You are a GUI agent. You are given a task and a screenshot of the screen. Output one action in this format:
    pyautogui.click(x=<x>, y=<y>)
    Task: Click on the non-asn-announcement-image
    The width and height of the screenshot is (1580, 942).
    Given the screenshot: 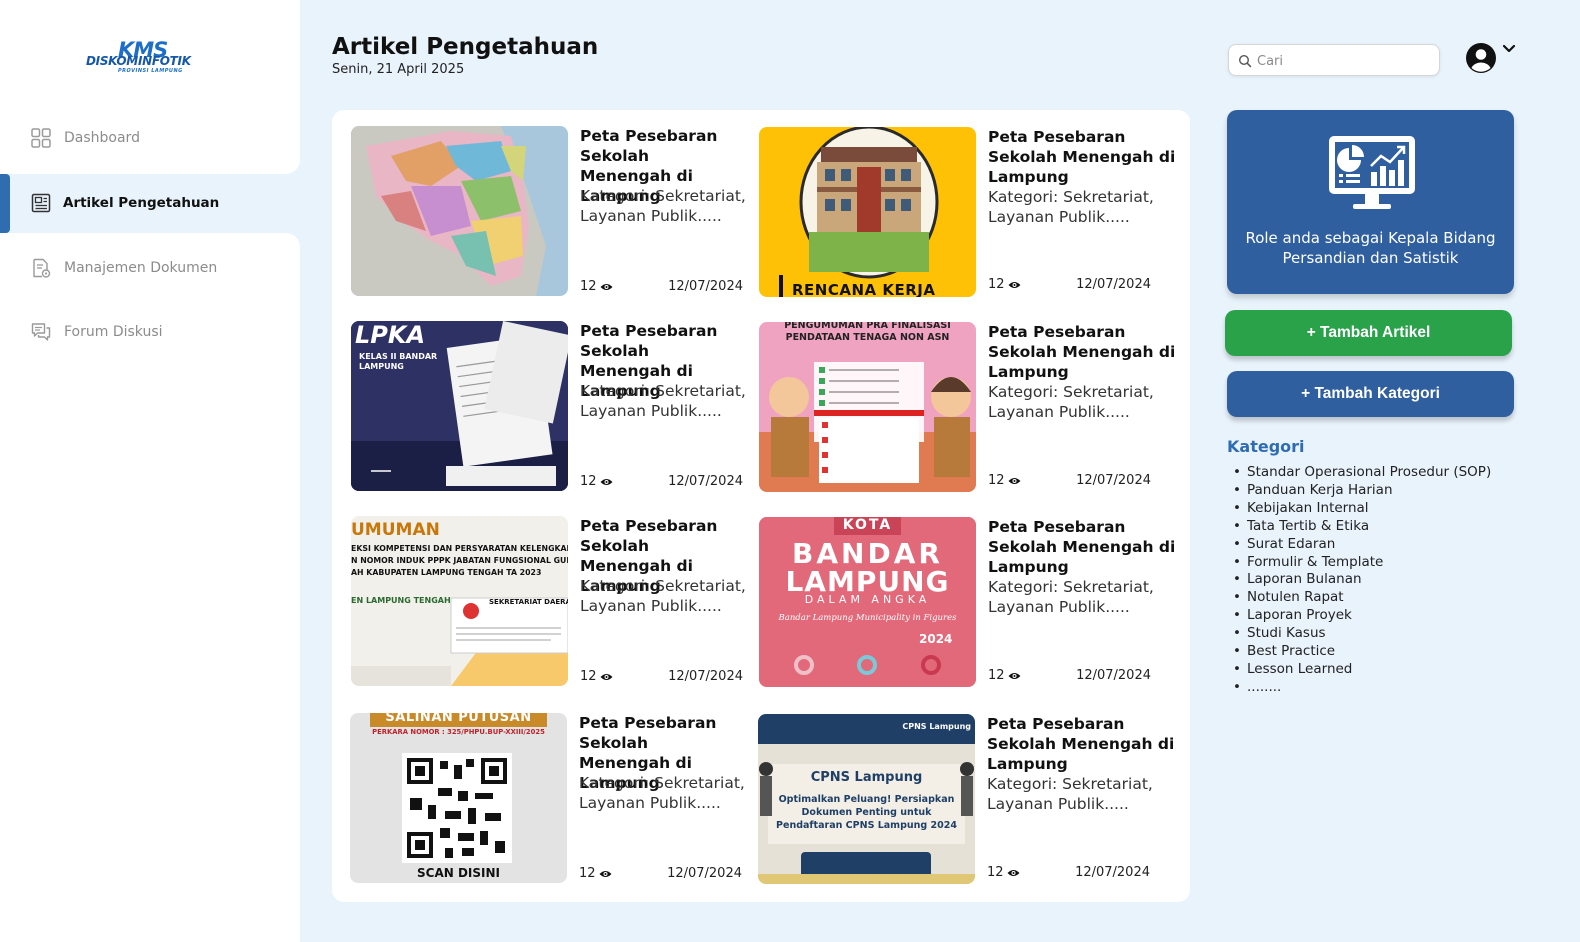 What is the action you would take?
    pyautogui.click(x=867, y=407)
    